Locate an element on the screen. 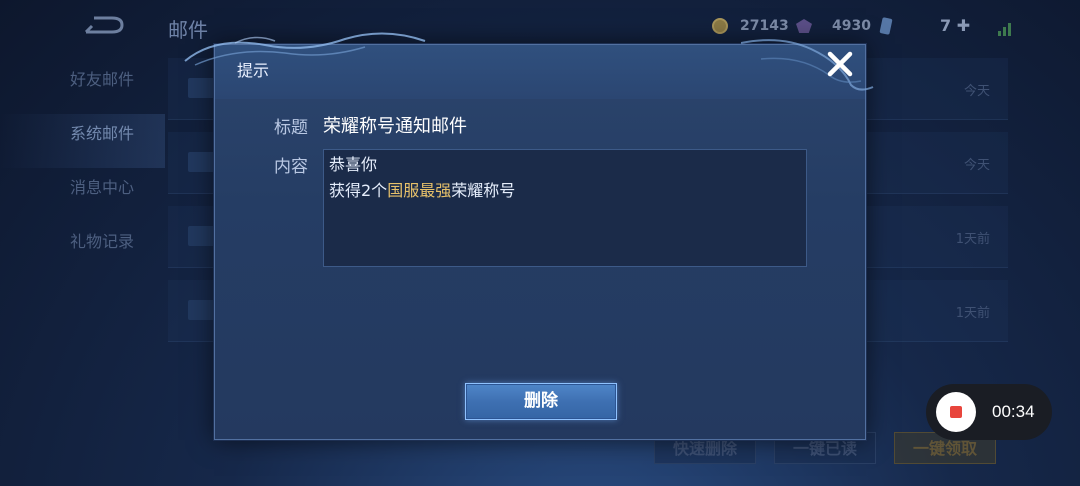  close-icon is located at coordinates (840, 64).